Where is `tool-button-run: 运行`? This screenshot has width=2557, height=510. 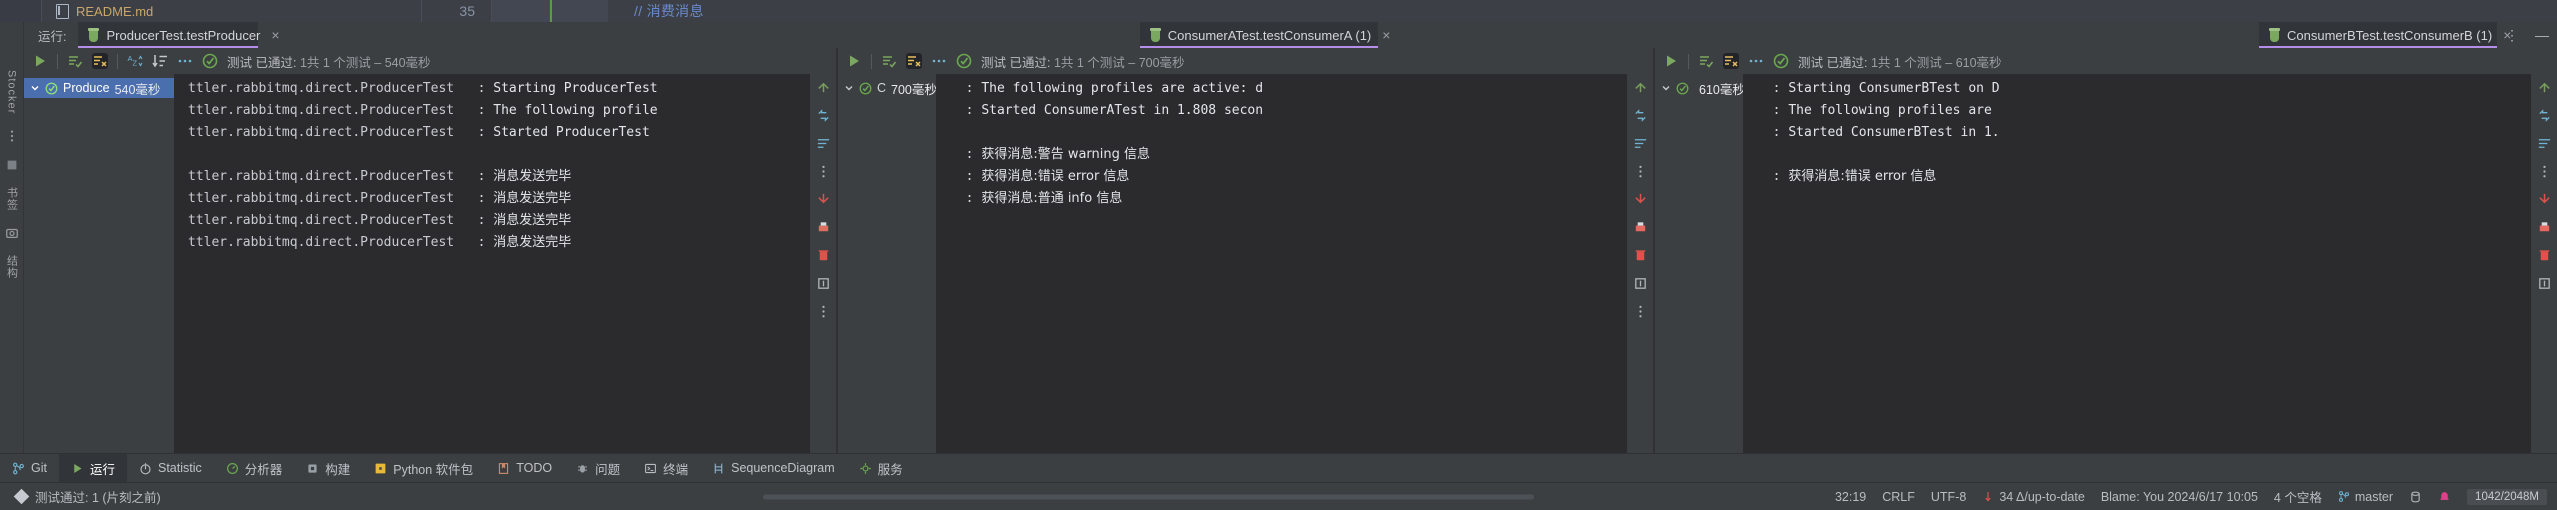 tool-button-run: 运行 is located at coordinates (92, 468).